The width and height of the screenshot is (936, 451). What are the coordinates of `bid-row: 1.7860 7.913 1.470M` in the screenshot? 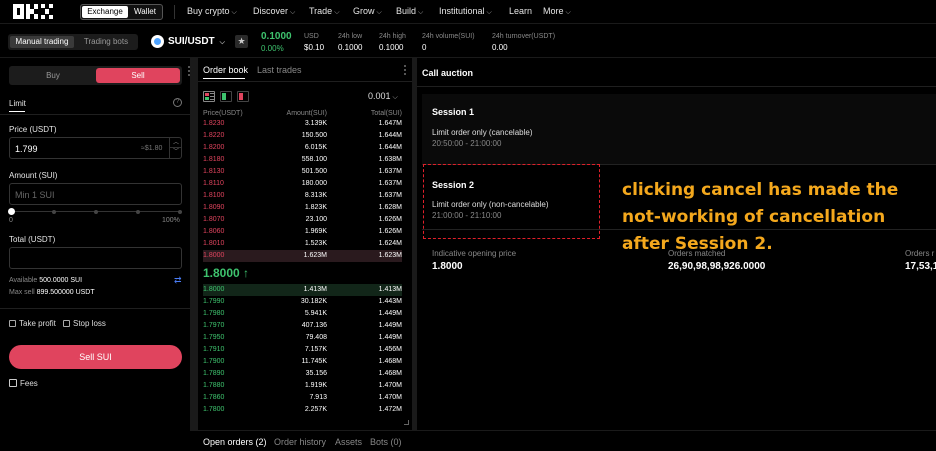 It's located at (302, 398).